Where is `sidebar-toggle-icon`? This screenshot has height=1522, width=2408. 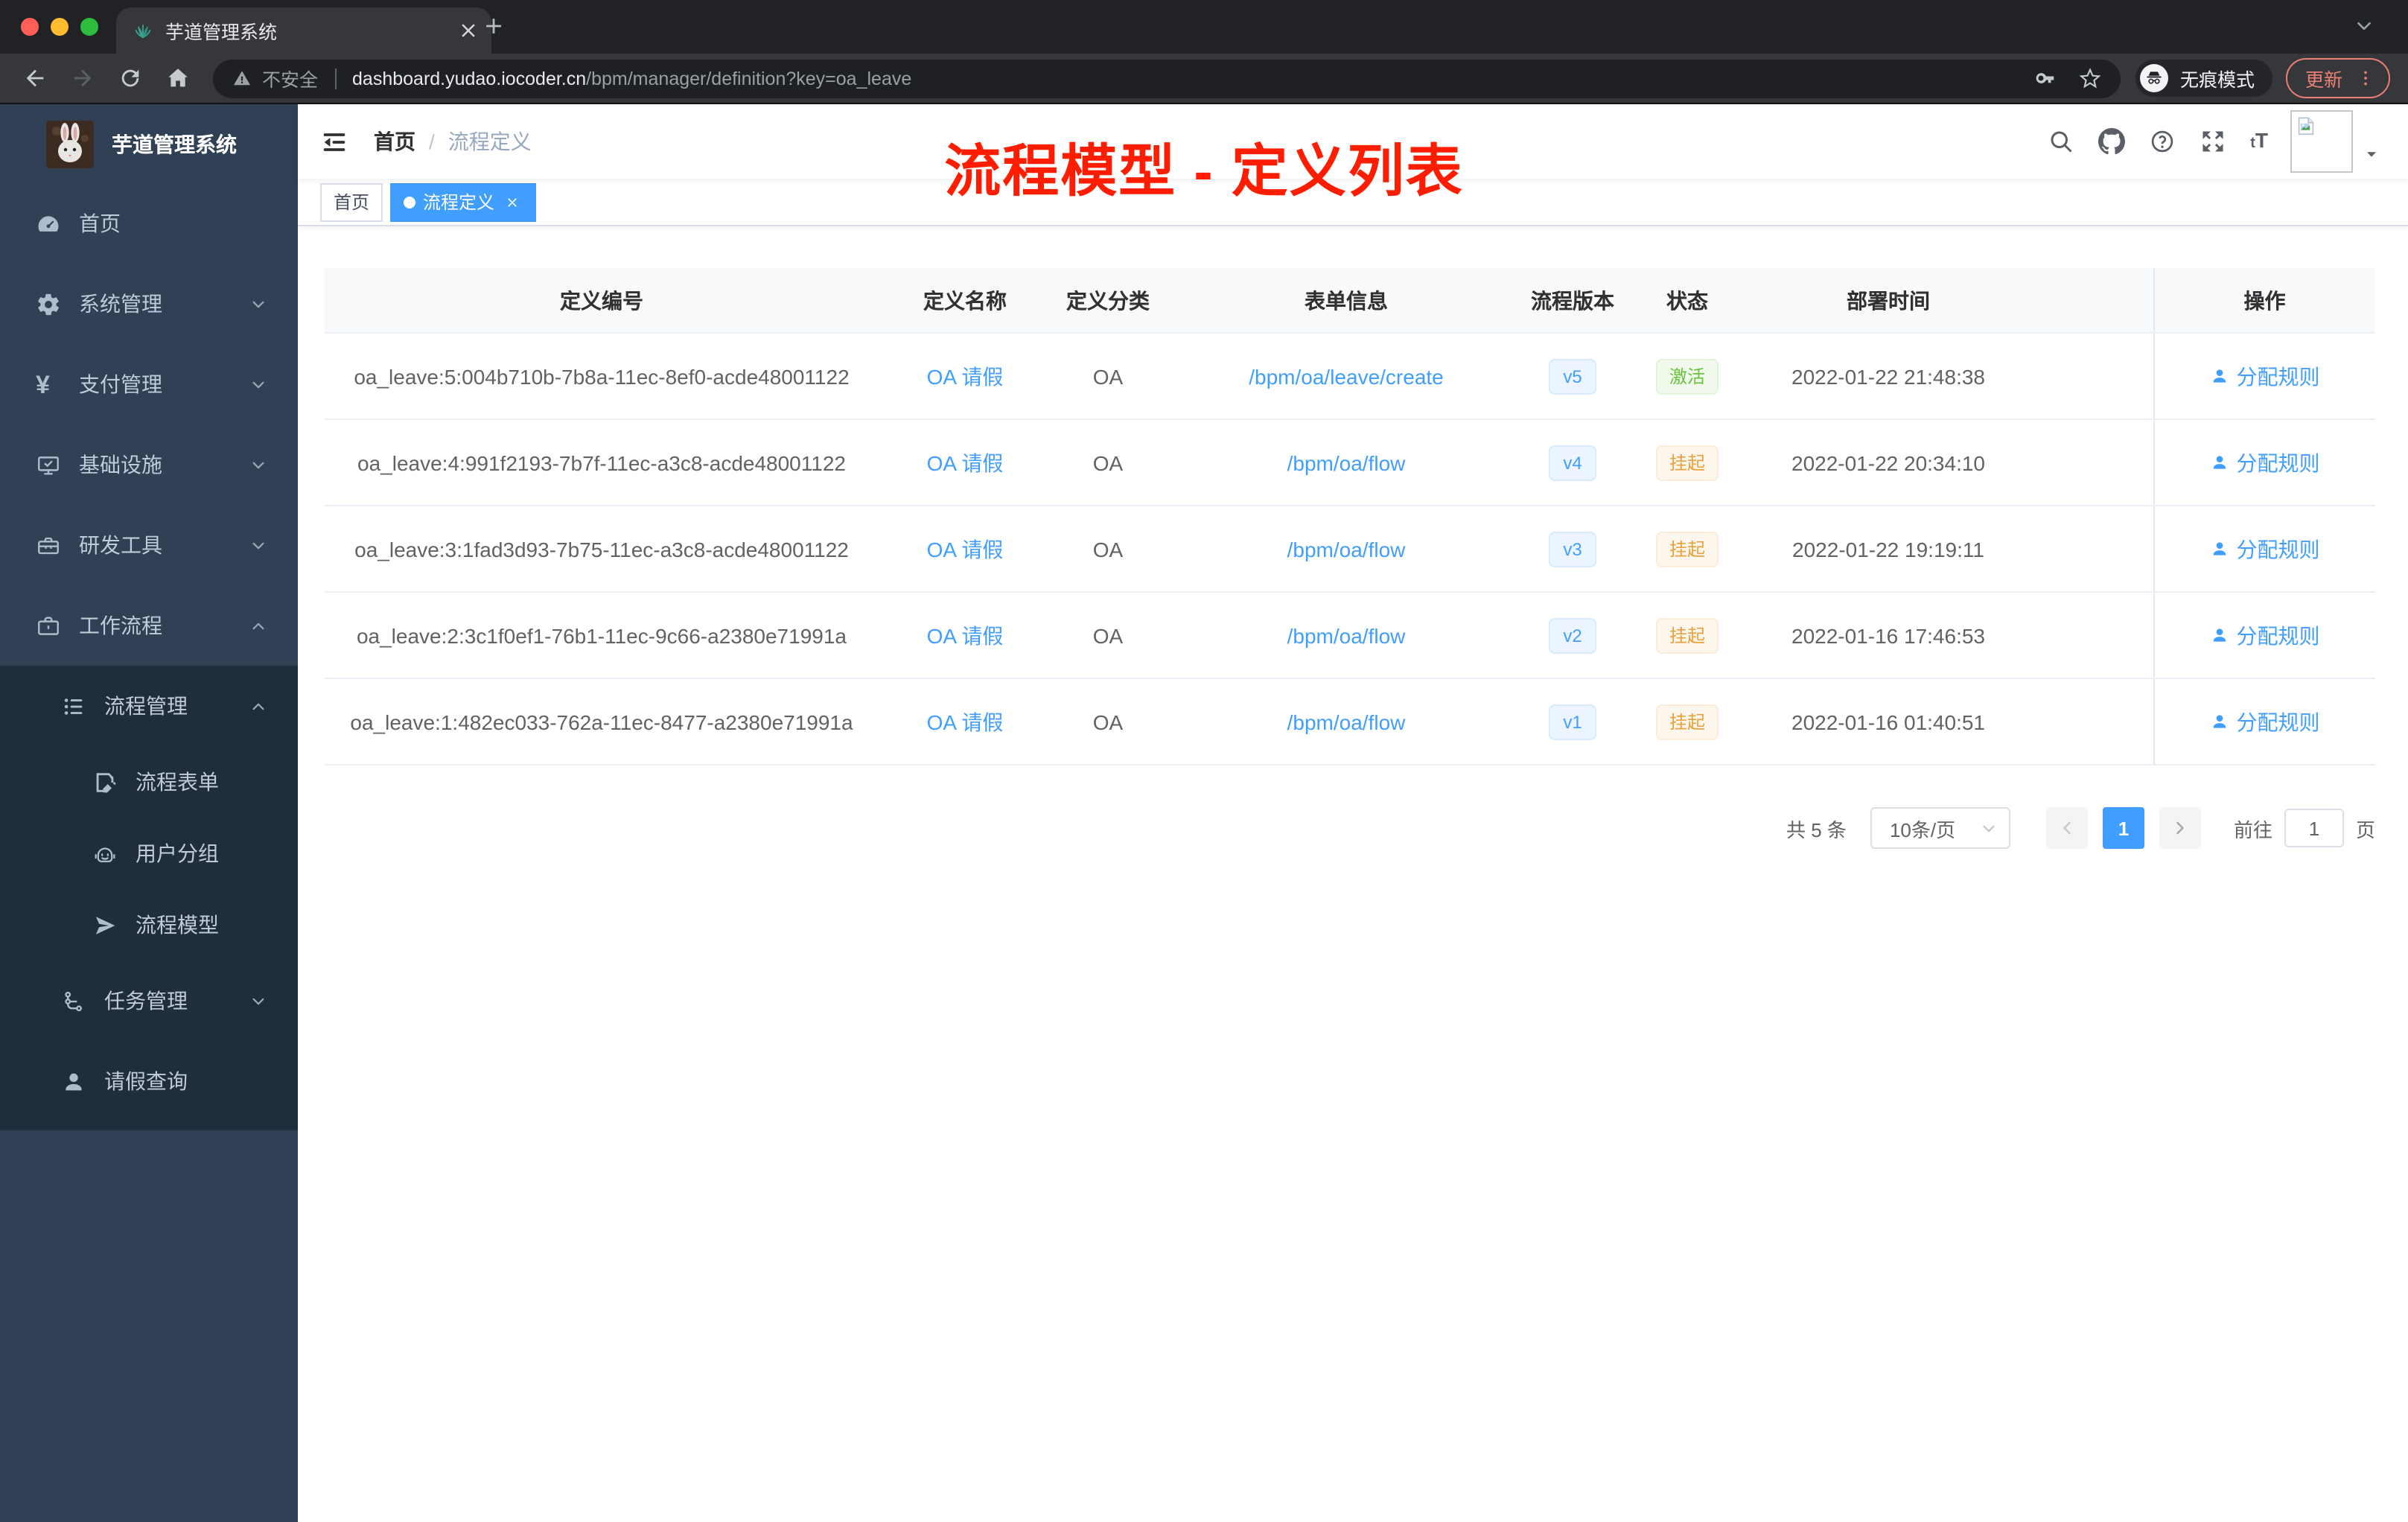
sidebar-toggle-icon is located at coordinates (334, 141).